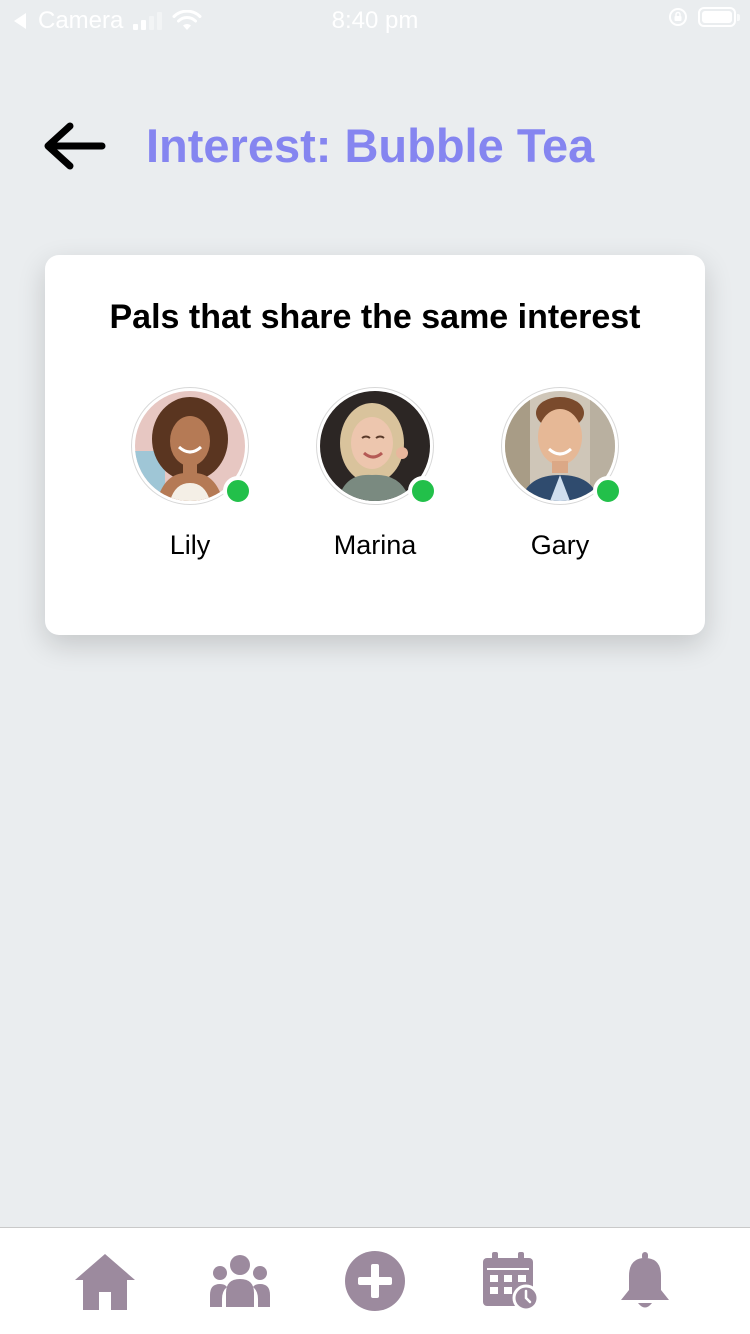  I want to click on nav-notifications, so click(645, 1281).